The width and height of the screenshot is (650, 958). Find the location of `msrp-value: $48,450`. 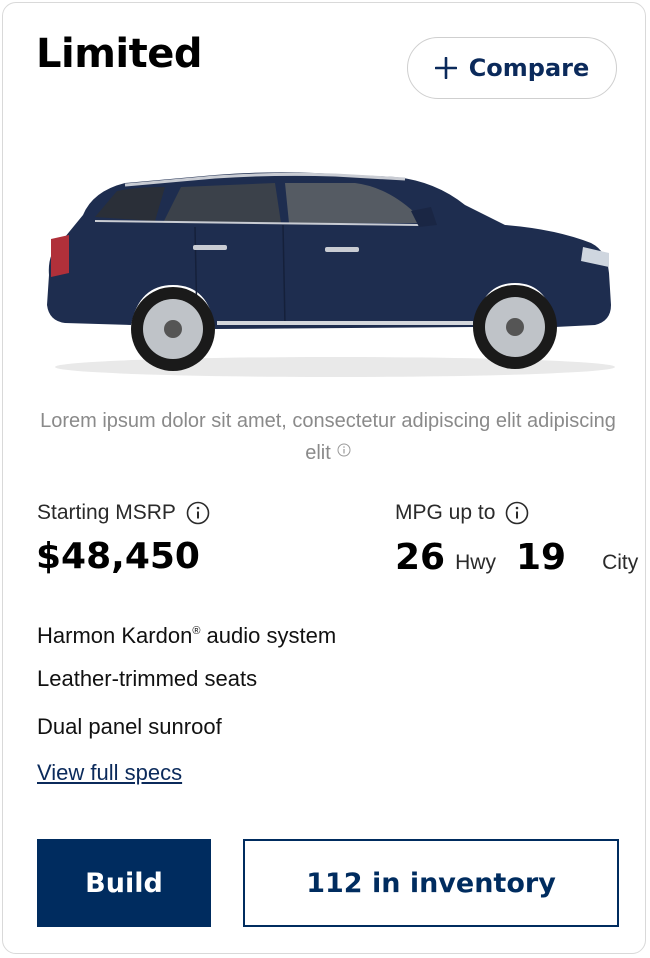

msrp-value: $48,450 is located at coordinates (118, 556).